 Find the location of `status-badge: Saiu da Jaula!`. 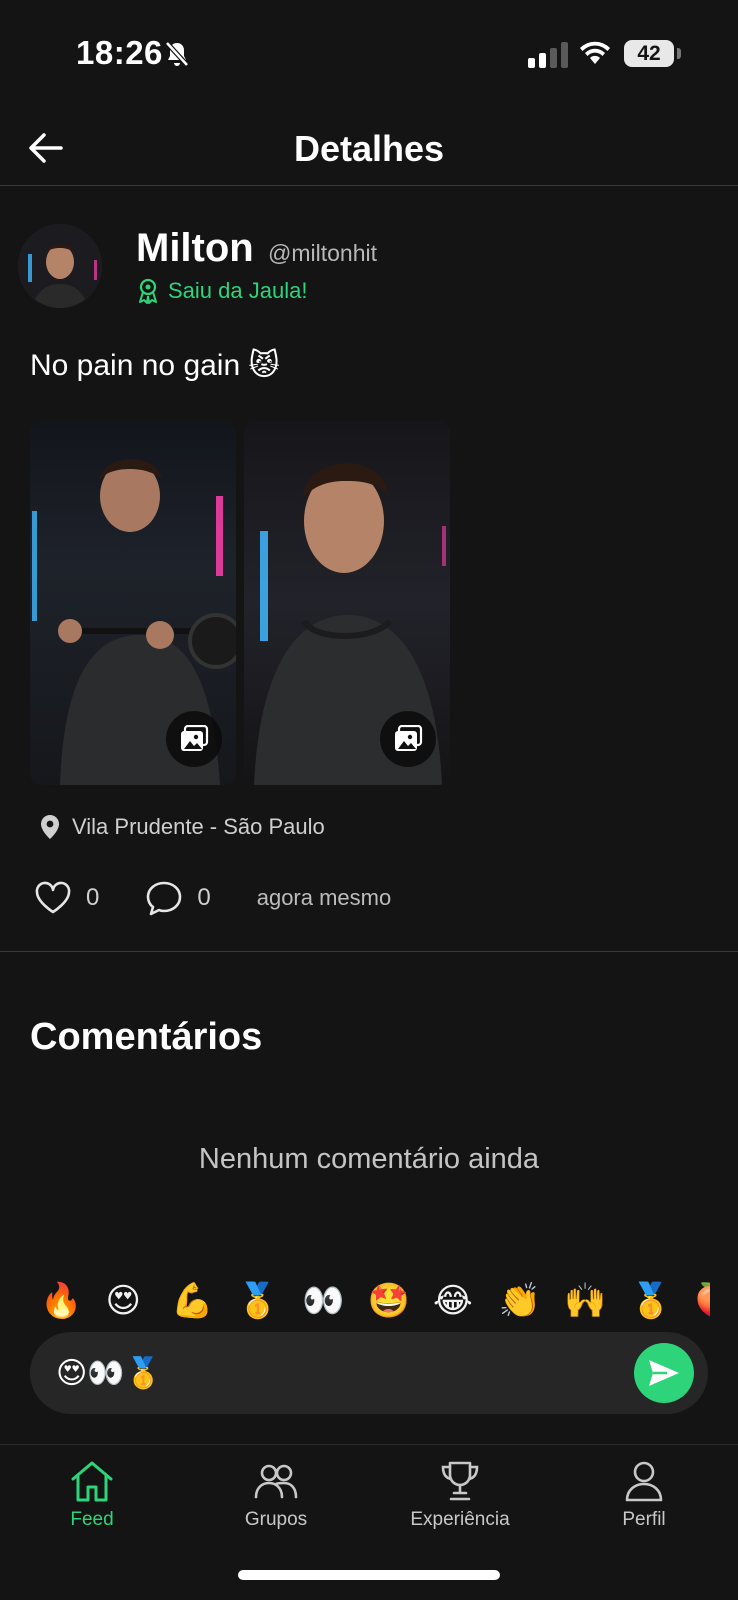

status-badge: Saiu da Jaula! is located at coordinates (221, 291).